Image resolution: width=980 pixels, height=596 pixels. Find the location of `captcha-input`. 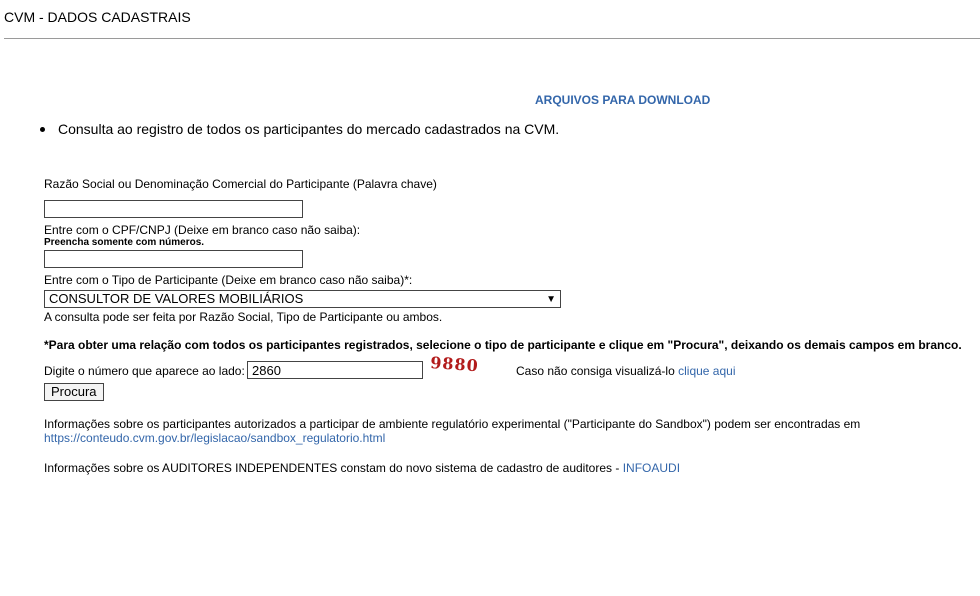

captcha-input is located at coordinates (335, 370).